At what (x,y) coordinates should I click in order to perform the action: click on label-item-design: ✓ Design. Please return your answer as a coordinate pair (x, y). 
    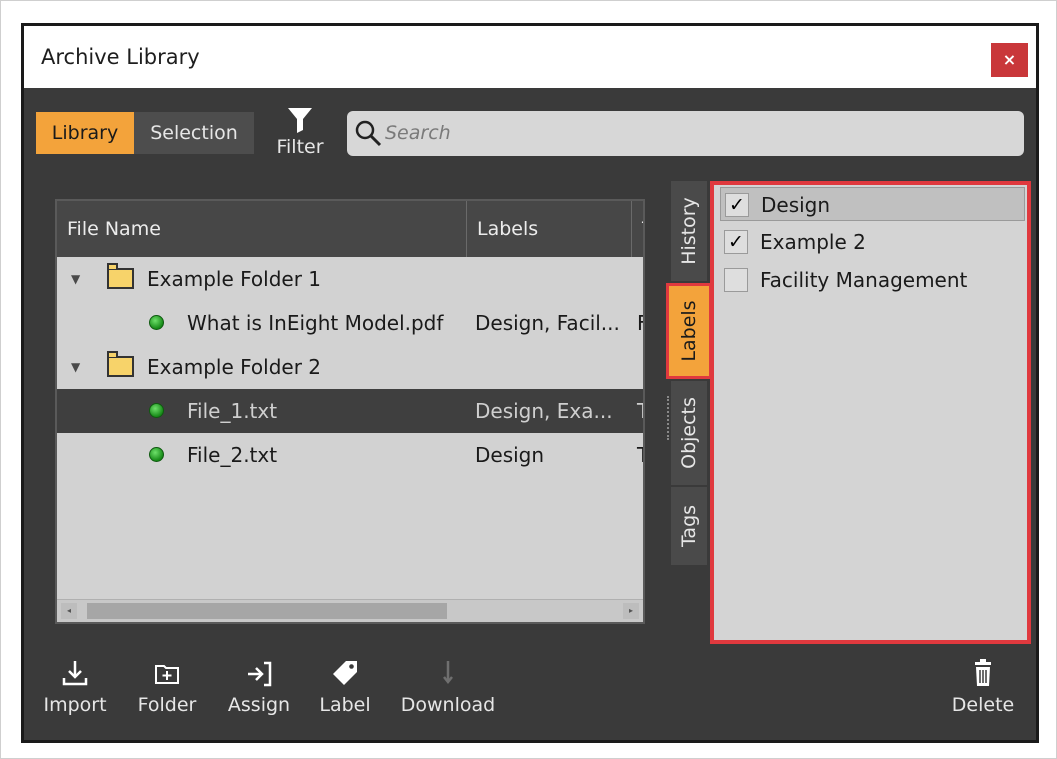
    Looking at the image, I should click on (872, 204).